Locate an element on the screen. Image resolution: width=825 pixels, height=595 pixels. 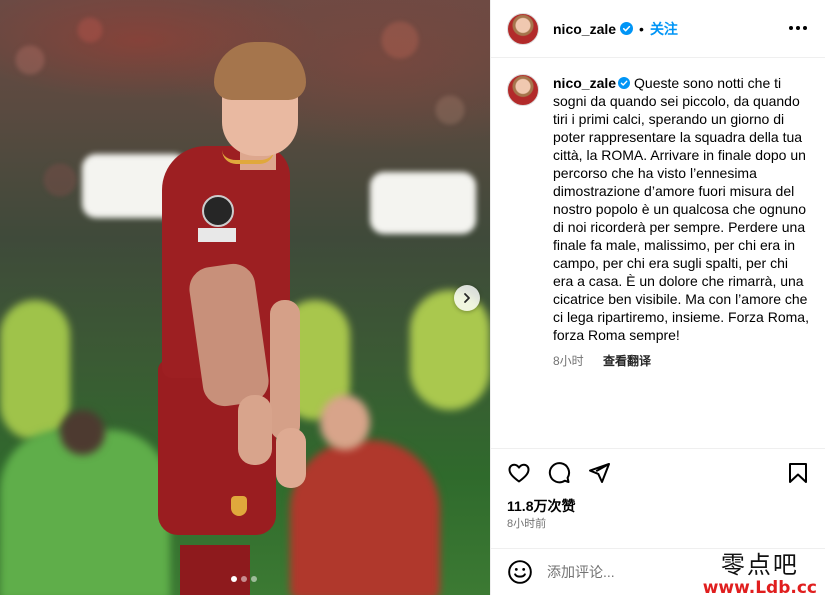
carousel-next-button is located at coordinates (467, 298).